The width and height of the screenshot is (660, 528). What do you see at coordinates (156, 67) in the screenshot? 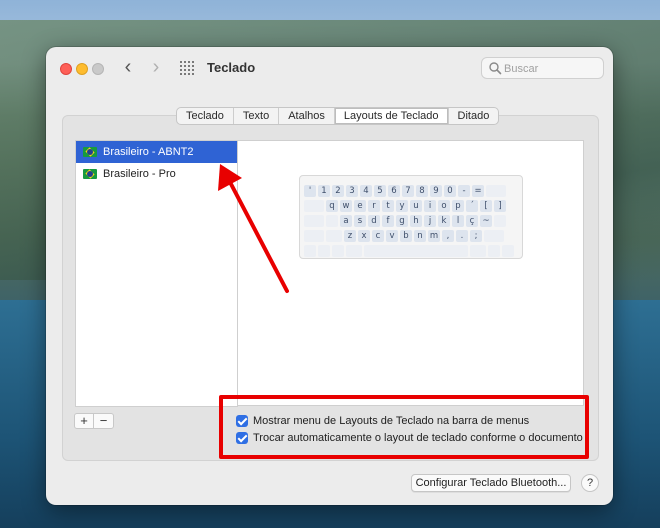
I see `forward-arrow-icon: ›` at bounding box center [156, 67].